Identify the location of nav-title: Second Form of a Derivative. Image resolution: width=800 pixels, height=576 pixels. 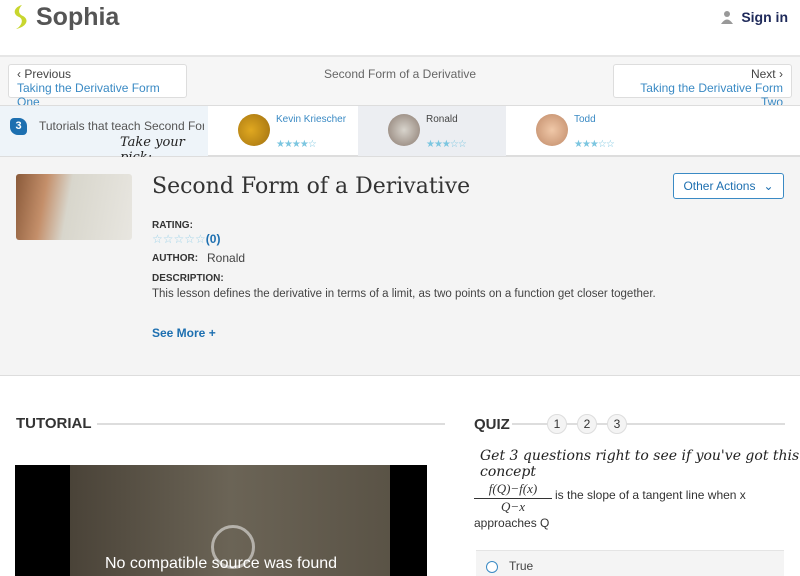
(400, 74).